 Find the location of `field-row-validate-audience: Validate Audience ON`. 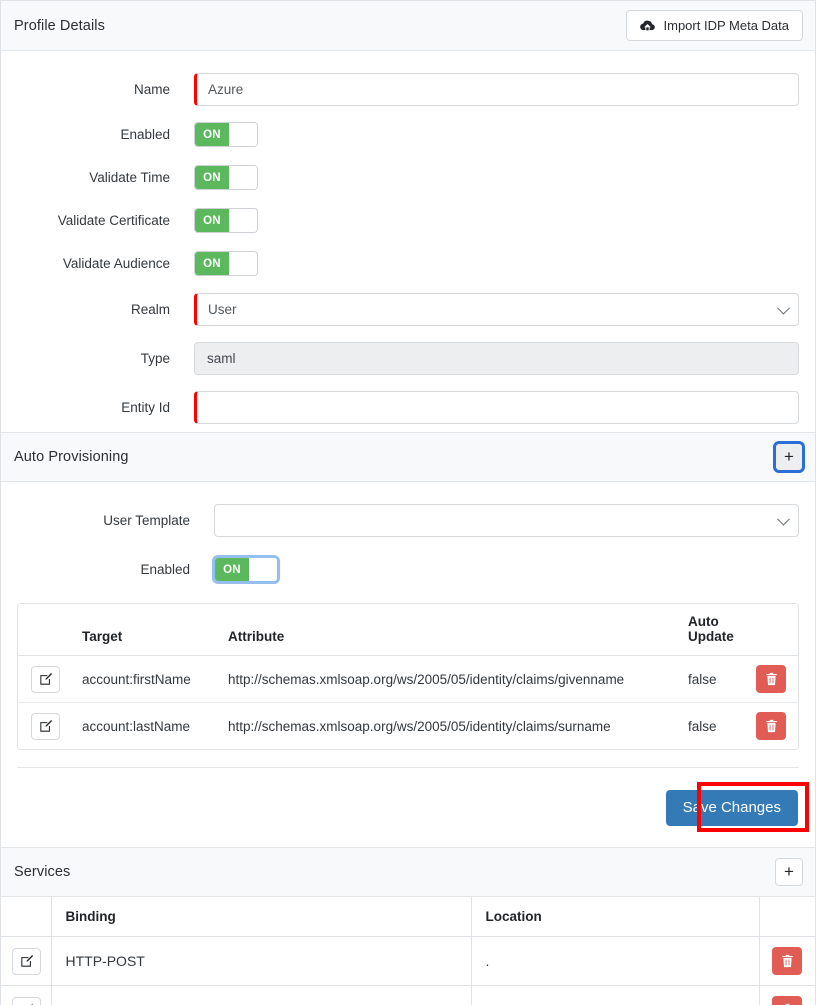

field-row-validate-audience: Validate Audience ON is located at coordinates (408, 263).